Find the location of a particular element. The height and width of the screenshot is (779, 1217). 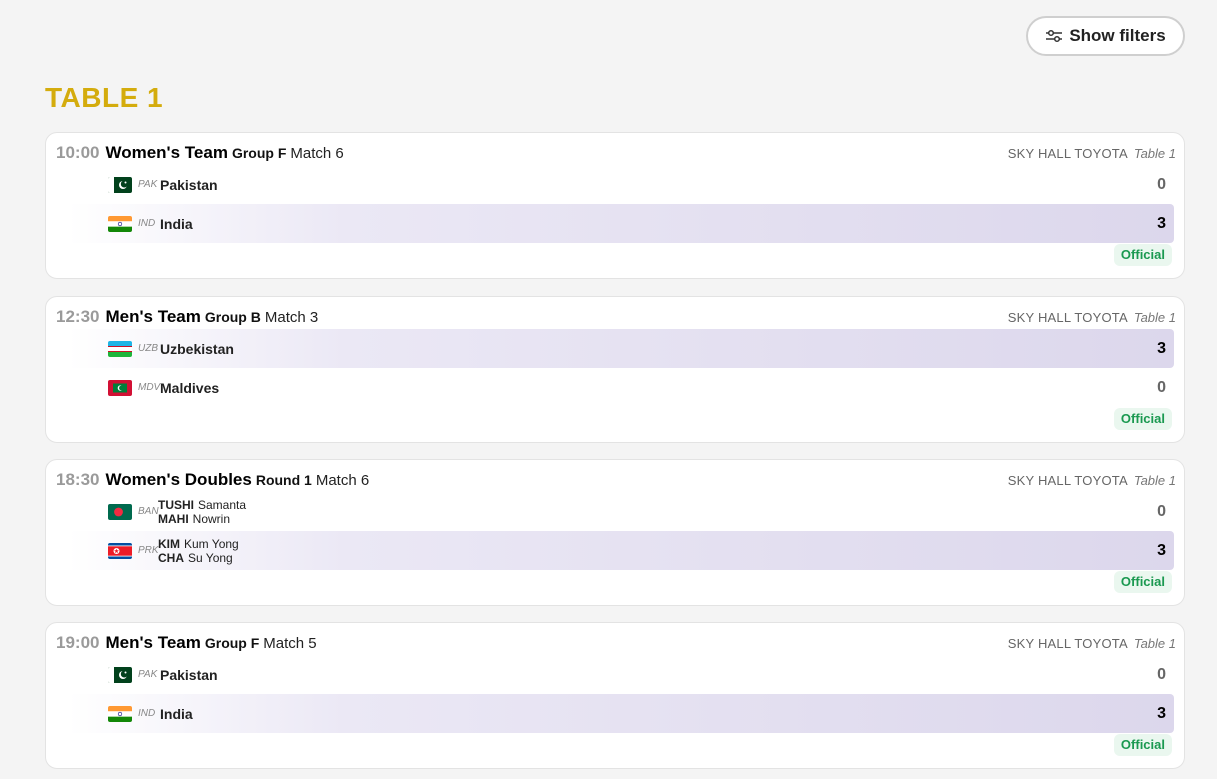

player-name: CHA Su Yong is located at coordinates (195, 557).